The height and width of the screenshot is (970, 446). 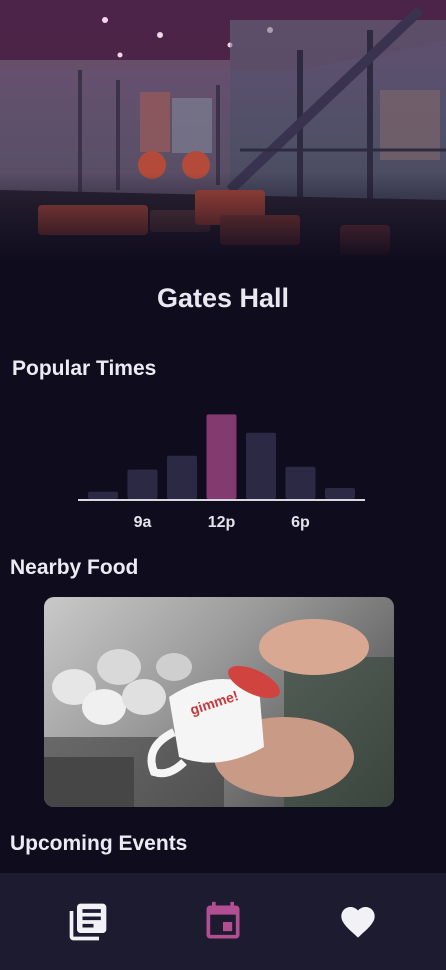 What do you see at coordinates (99, 843) in the screenshot?
I see `upcoming-events-heading: Upcoming Events` at bounding box center [99, 843].